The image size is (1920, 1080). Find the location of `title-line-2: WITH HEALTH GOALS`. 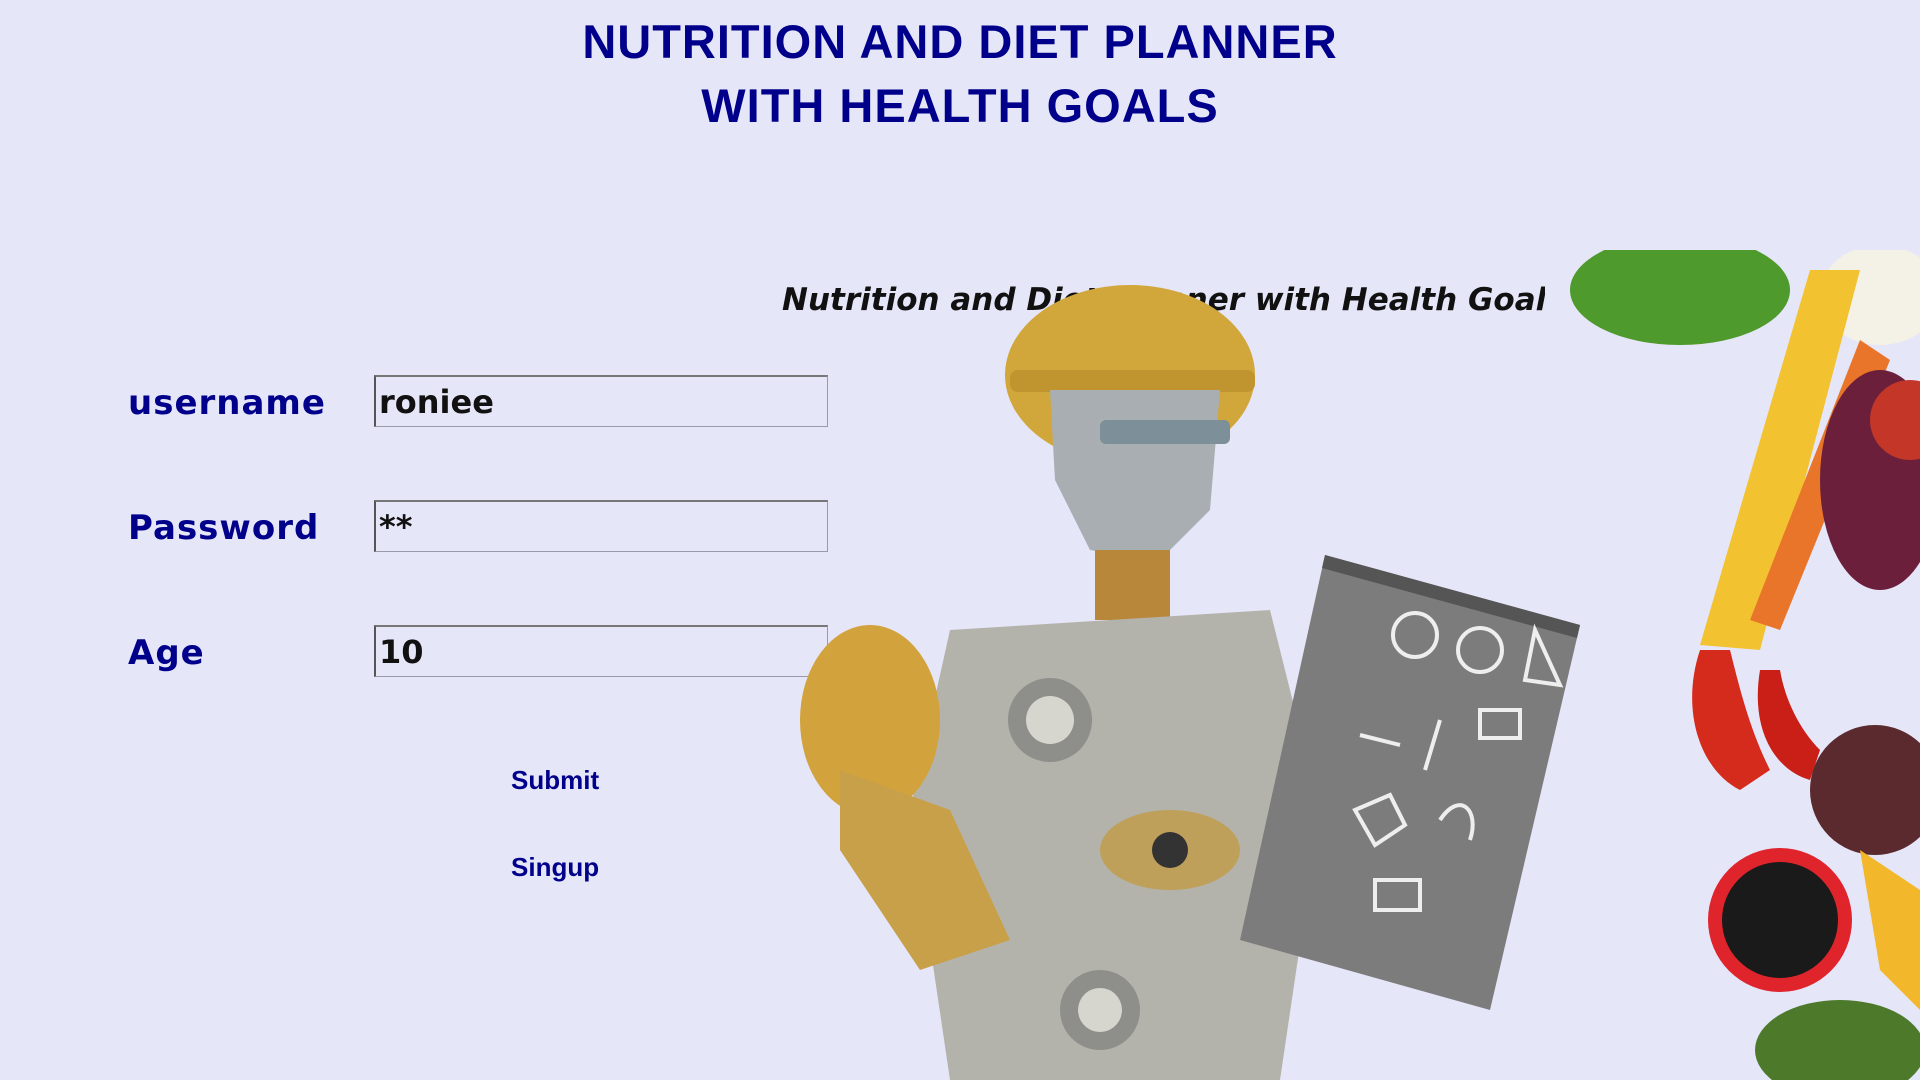

title-line-2: WITH HEALTH GOALS is located at coordinates (960, 105).